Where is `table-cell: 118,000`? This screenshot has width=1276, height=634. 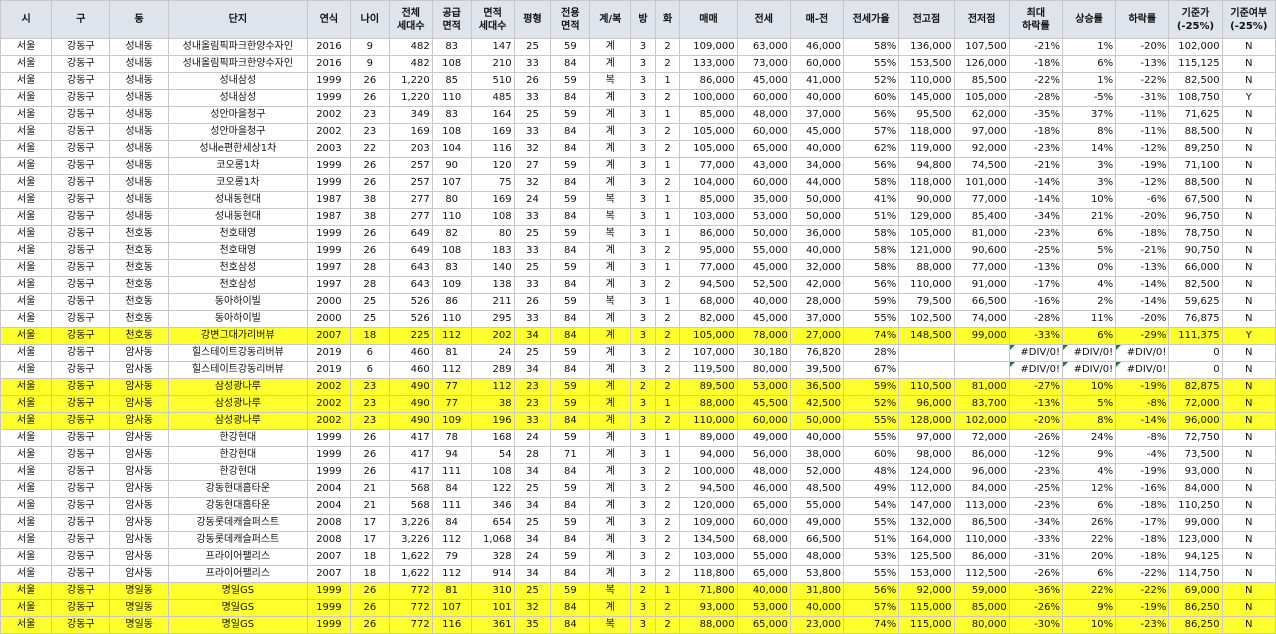 table-cell: 118,000 is located at coordinates (926, 183).